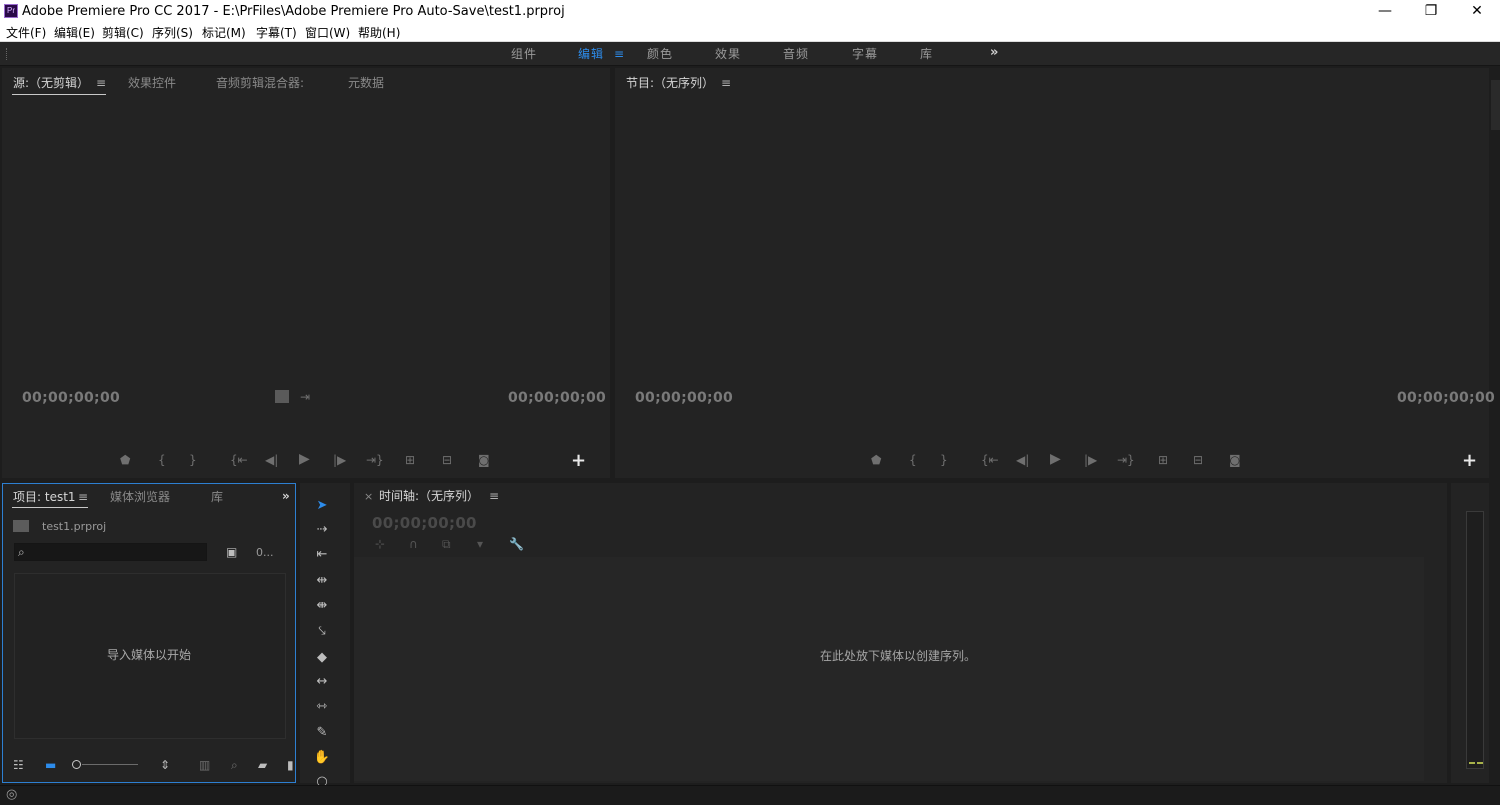 The height and width of the screenshot is (805, 1500). I want to click on mark-in-icon: {, so click(162, 460).